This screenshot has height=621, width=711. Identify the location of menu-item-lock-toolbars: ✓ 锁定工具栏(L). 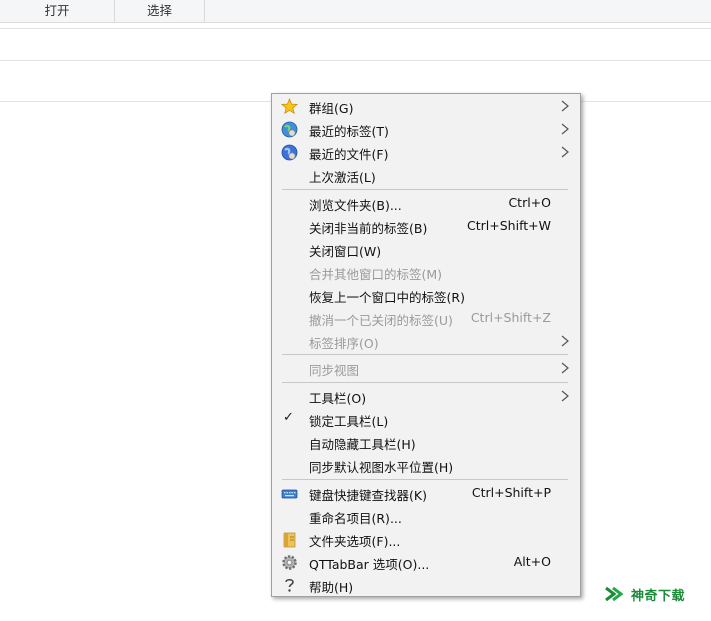
(426, 419).